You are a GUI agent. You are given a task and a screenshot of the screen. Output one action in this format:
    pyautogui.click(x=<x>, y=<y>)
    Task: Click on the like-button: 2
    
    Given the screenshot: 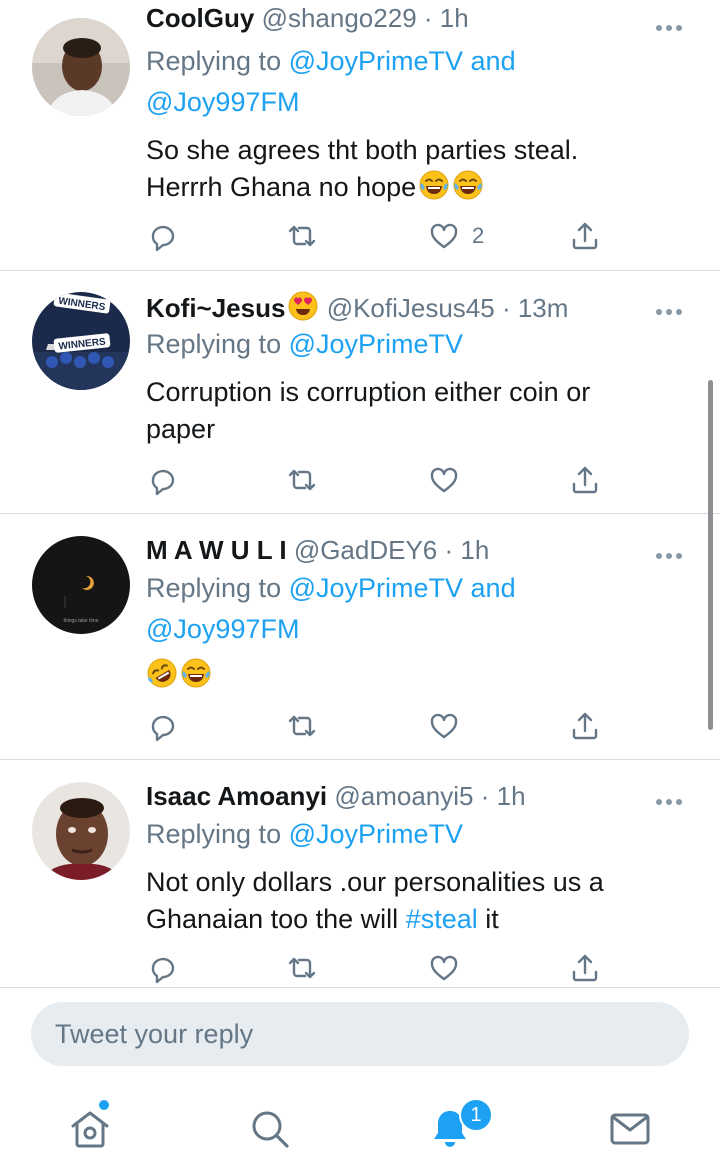 What is the action you would take?
    pyautogui.click(x=456, y=236)
    